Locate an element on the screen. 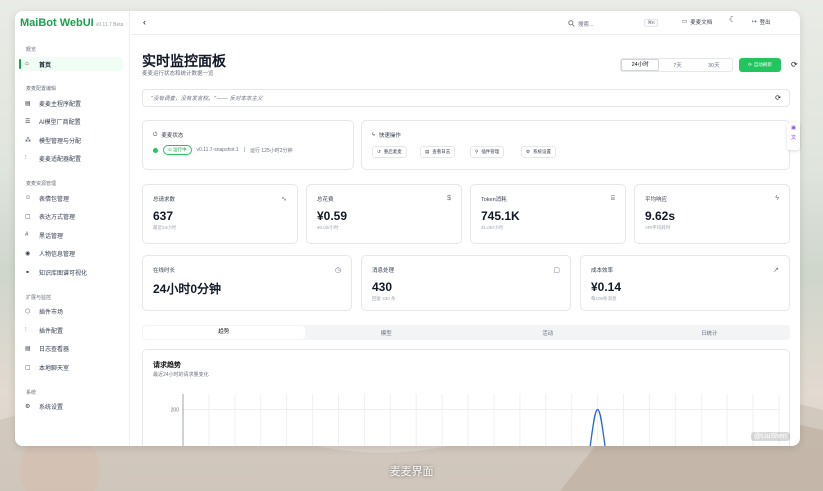 The width and height of the screenshot is (823, 491). sidebar-item: ☺ 表情包管理 is located at coordinates (71, 198).